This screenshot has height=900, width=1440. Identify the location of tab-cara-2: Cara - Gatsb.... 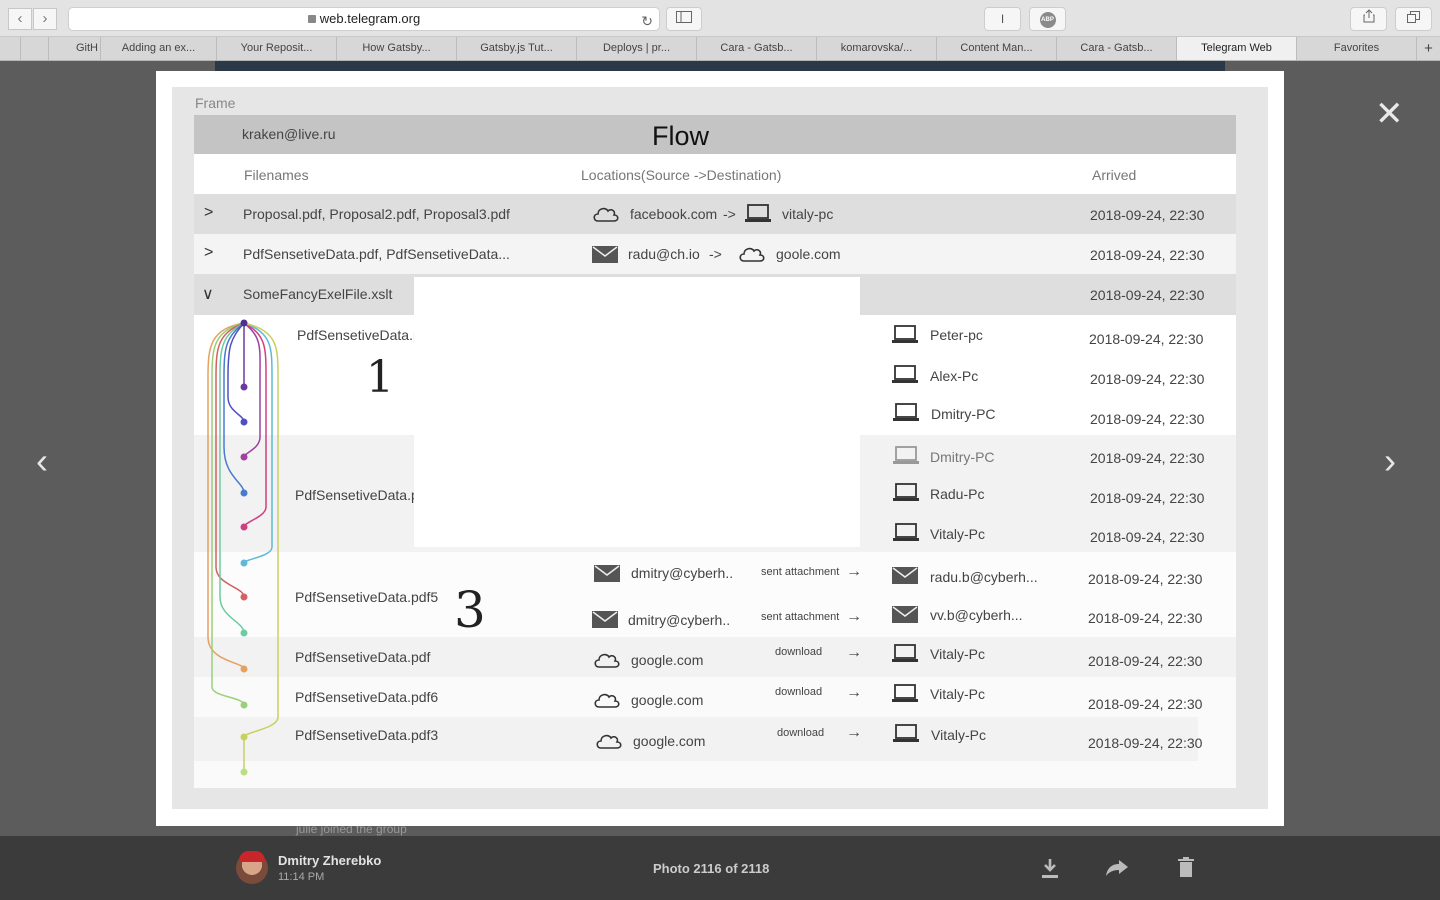
(1116, 48).